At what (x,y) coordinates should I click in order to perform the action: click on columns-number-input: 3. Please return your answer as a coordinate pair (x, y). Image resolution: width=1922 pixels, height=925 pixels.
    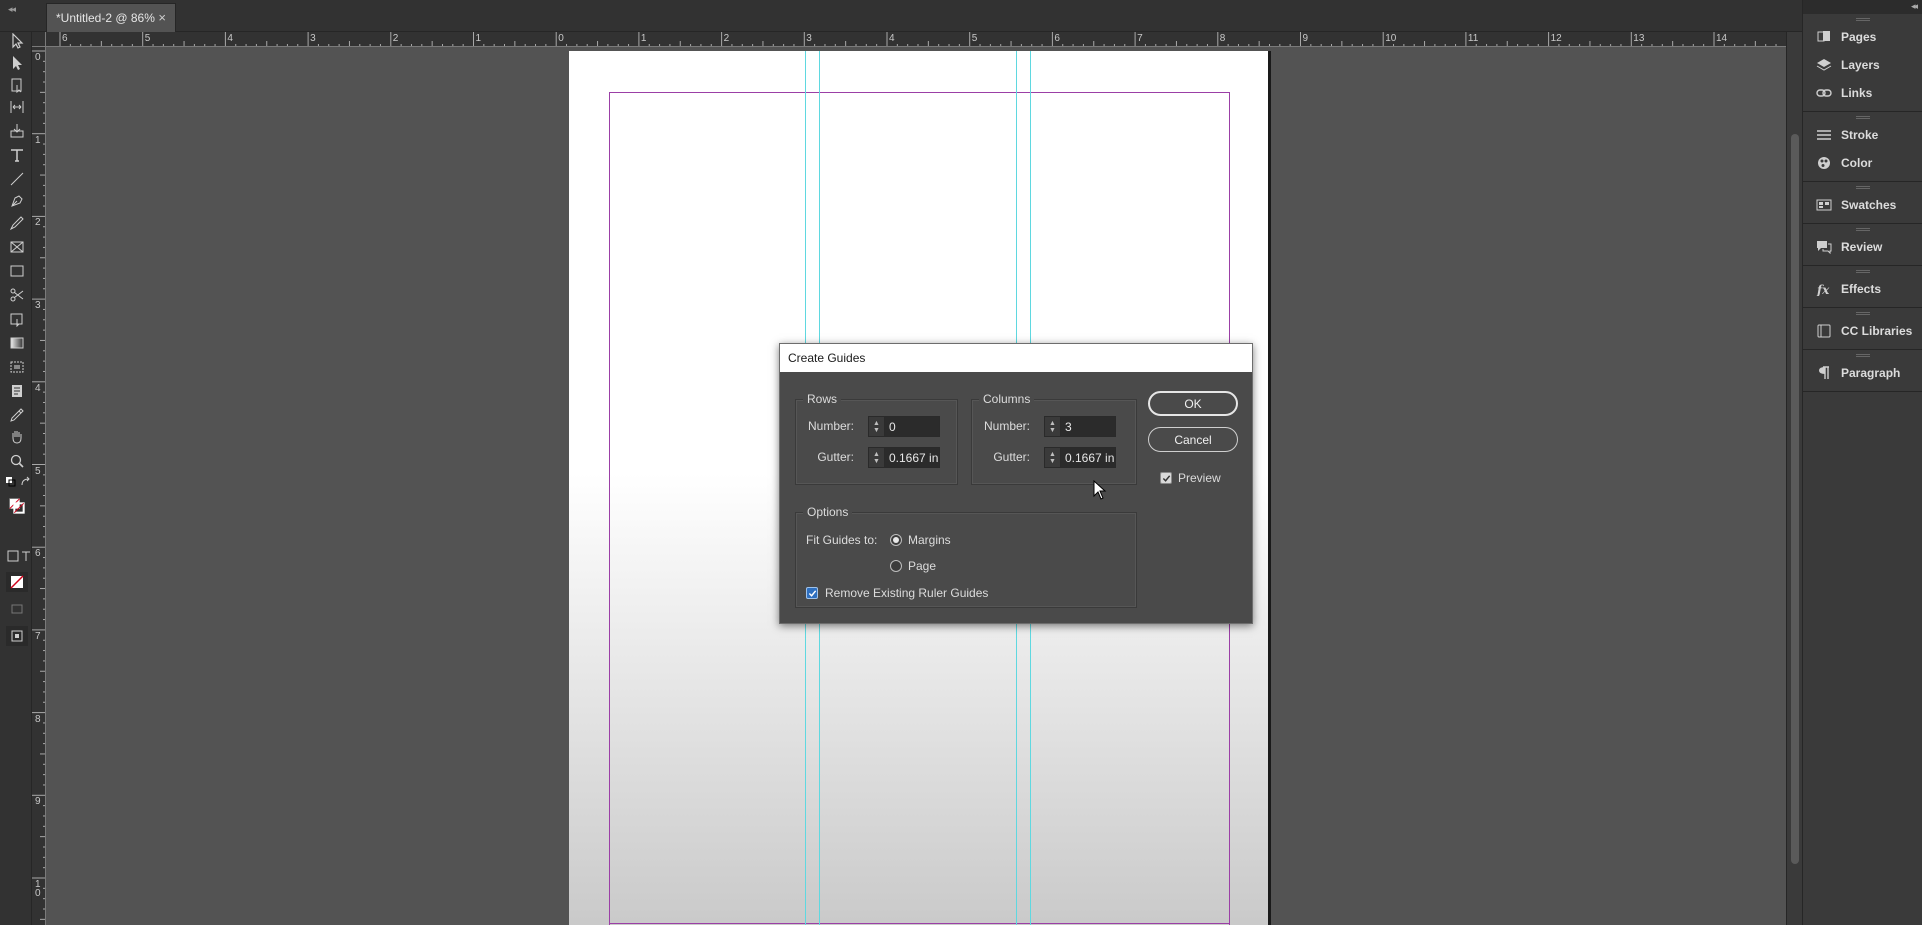
    Looking at the image, I should click on (1088, 426).